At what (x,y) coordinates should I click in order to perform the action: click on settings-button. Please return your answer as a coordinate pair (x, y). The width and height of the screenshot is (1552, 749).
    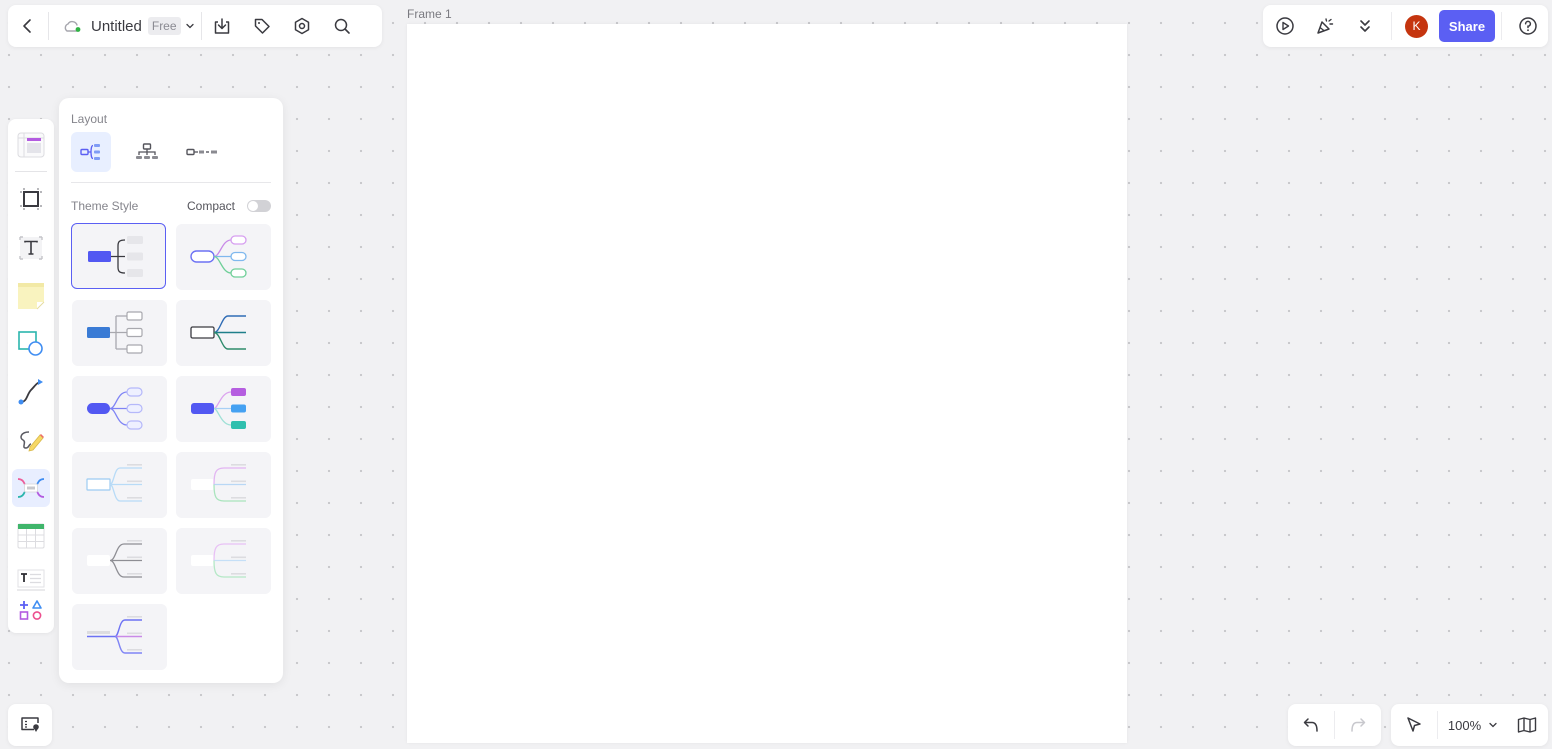
    Looking at the image, I should click on (302, 26).